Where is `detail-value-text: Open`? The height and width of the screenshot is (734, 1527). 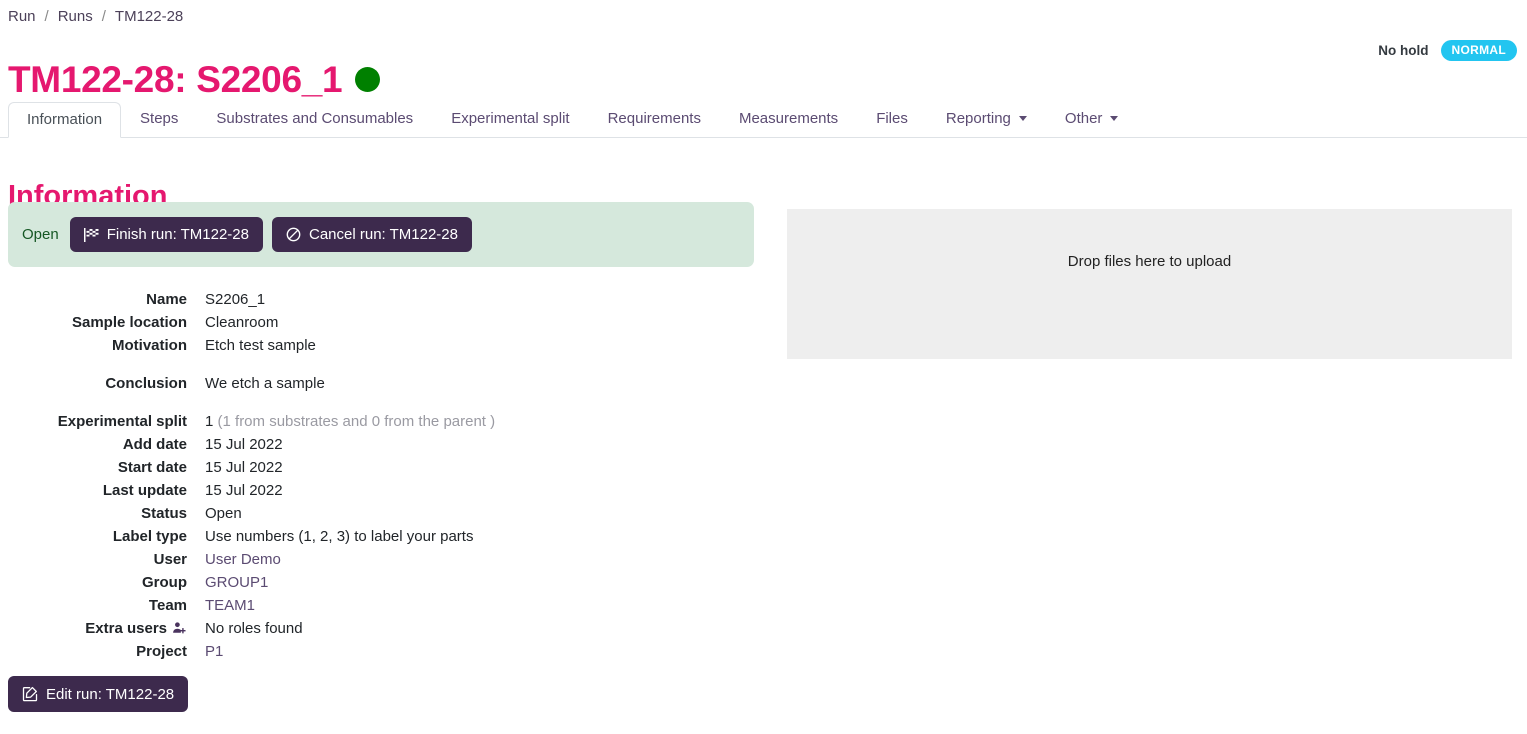
detail-value-text: Open is located at coordinates (223, 513).